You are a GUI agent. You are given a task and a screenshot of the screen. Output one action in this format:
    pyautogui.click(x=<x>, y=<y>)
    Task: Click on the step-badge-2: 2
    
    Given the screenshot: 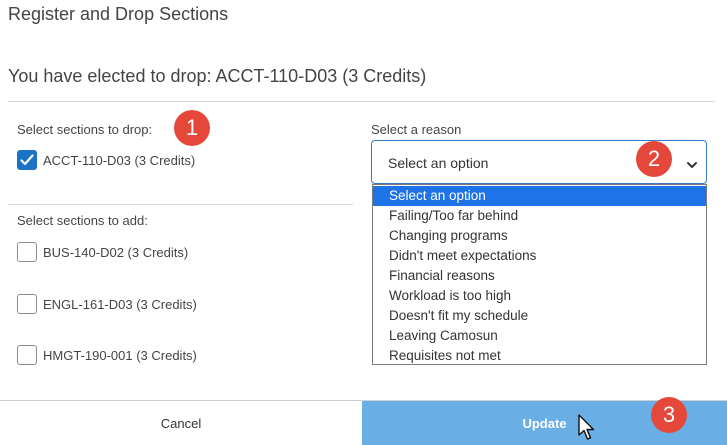 What is the action you would take?
    pyautogui.click(x=654, y=159)
    